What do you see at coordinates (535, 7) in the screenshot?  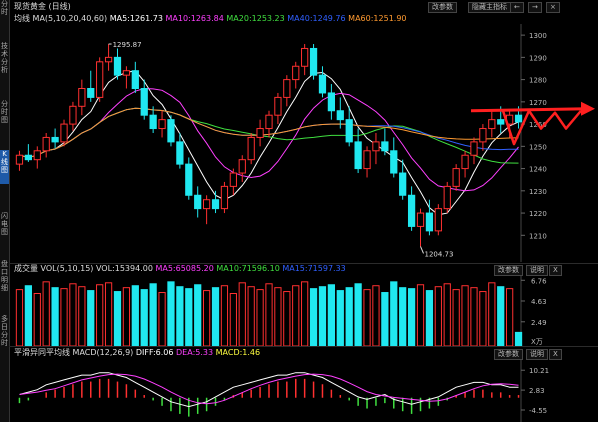 I see `forward-icon: →` at bounding box center [535, 7].